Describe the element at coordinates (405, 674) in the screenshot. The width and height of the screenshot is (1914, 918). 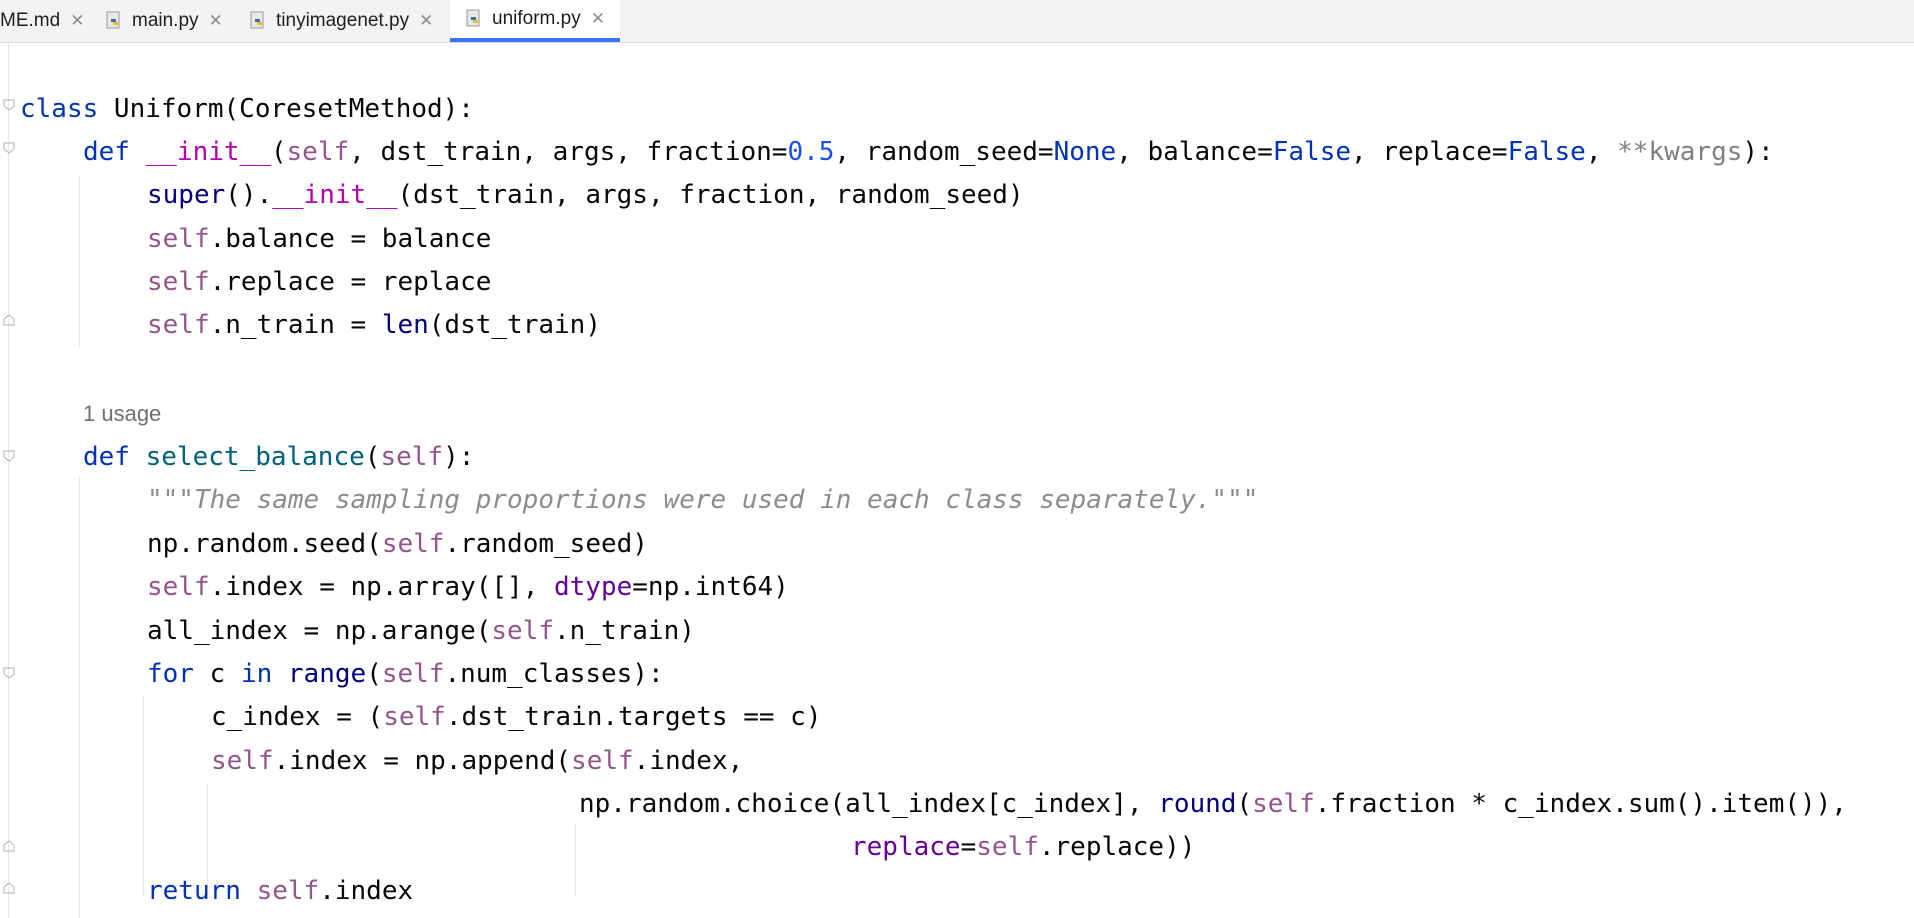
I see `code-line: for c in range(self.num_classes):` at that location.